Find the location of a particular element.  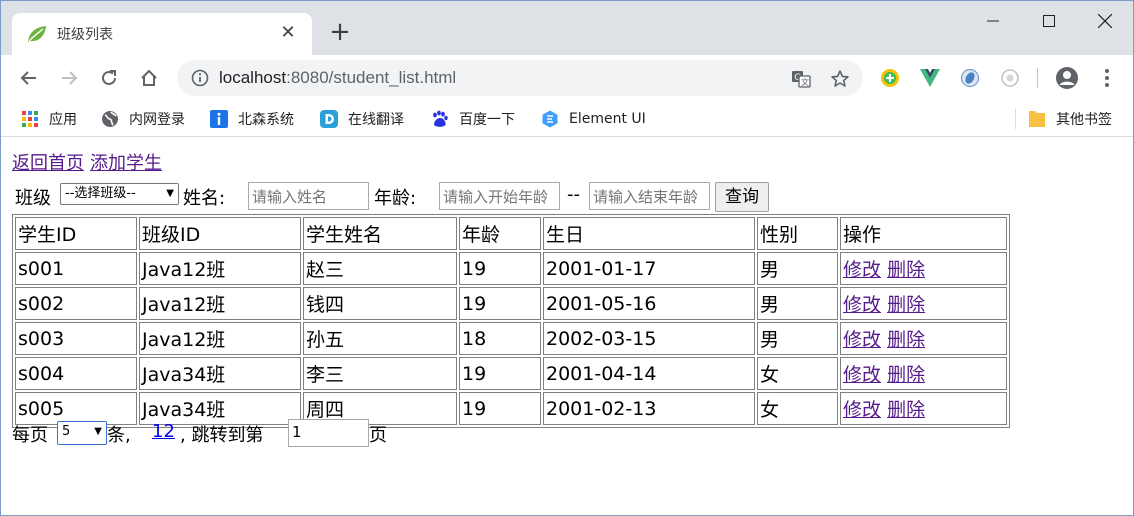

cell-birthday: 2001-04-14 is located at coordinates (649, 373).